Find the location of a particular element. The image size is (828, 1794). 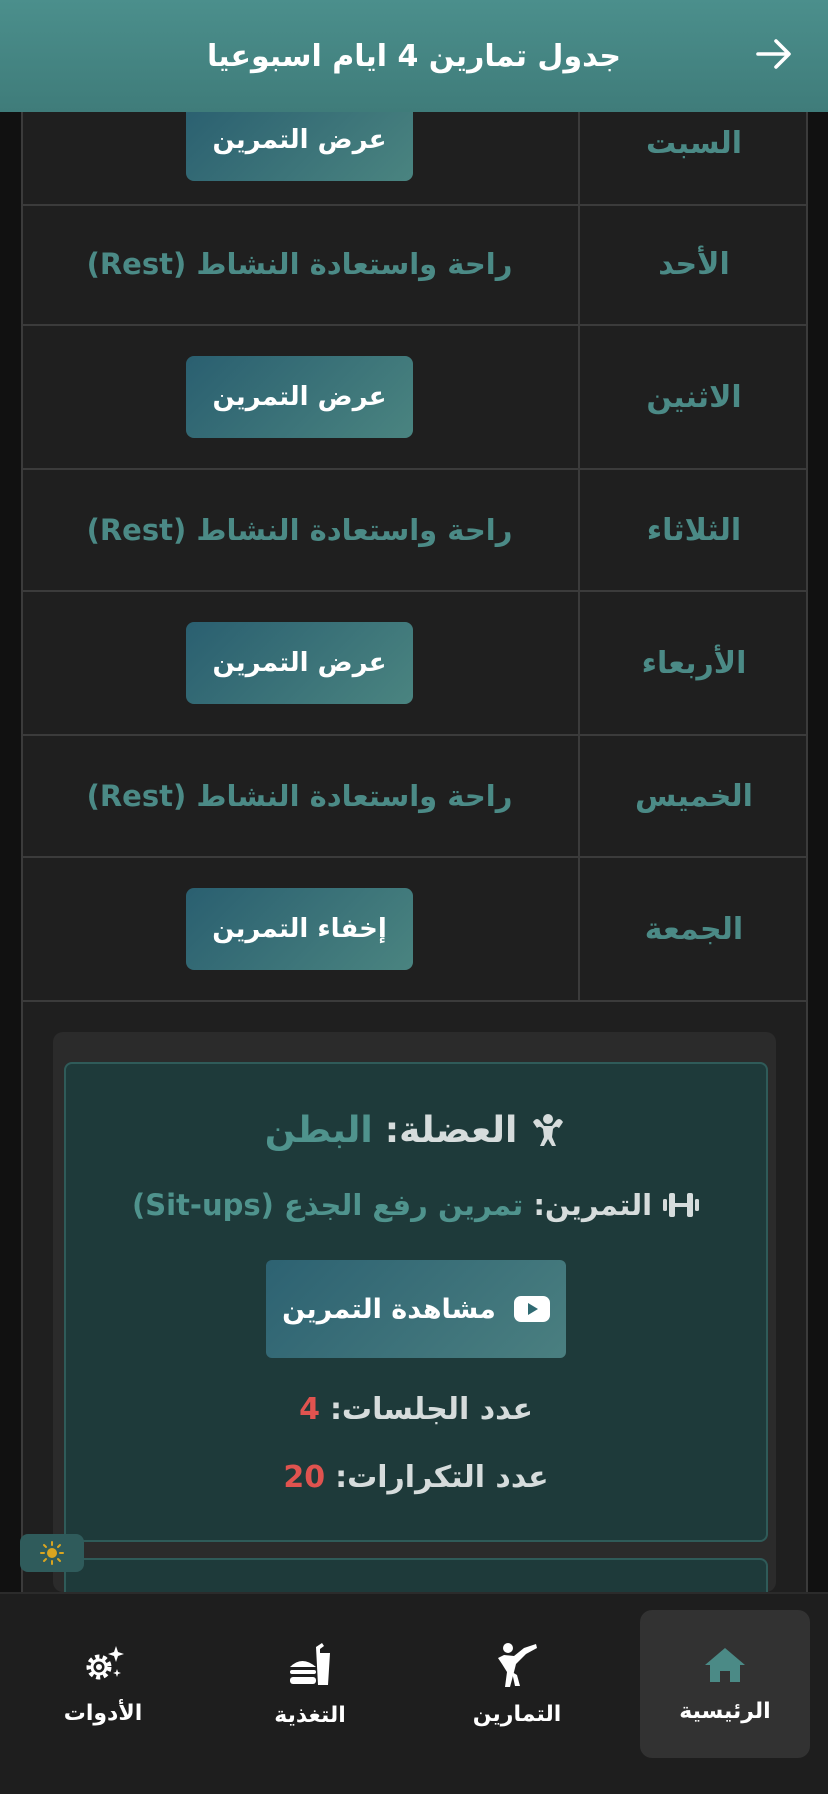

dumbbell-icon is located at coordinates (681, 1205).